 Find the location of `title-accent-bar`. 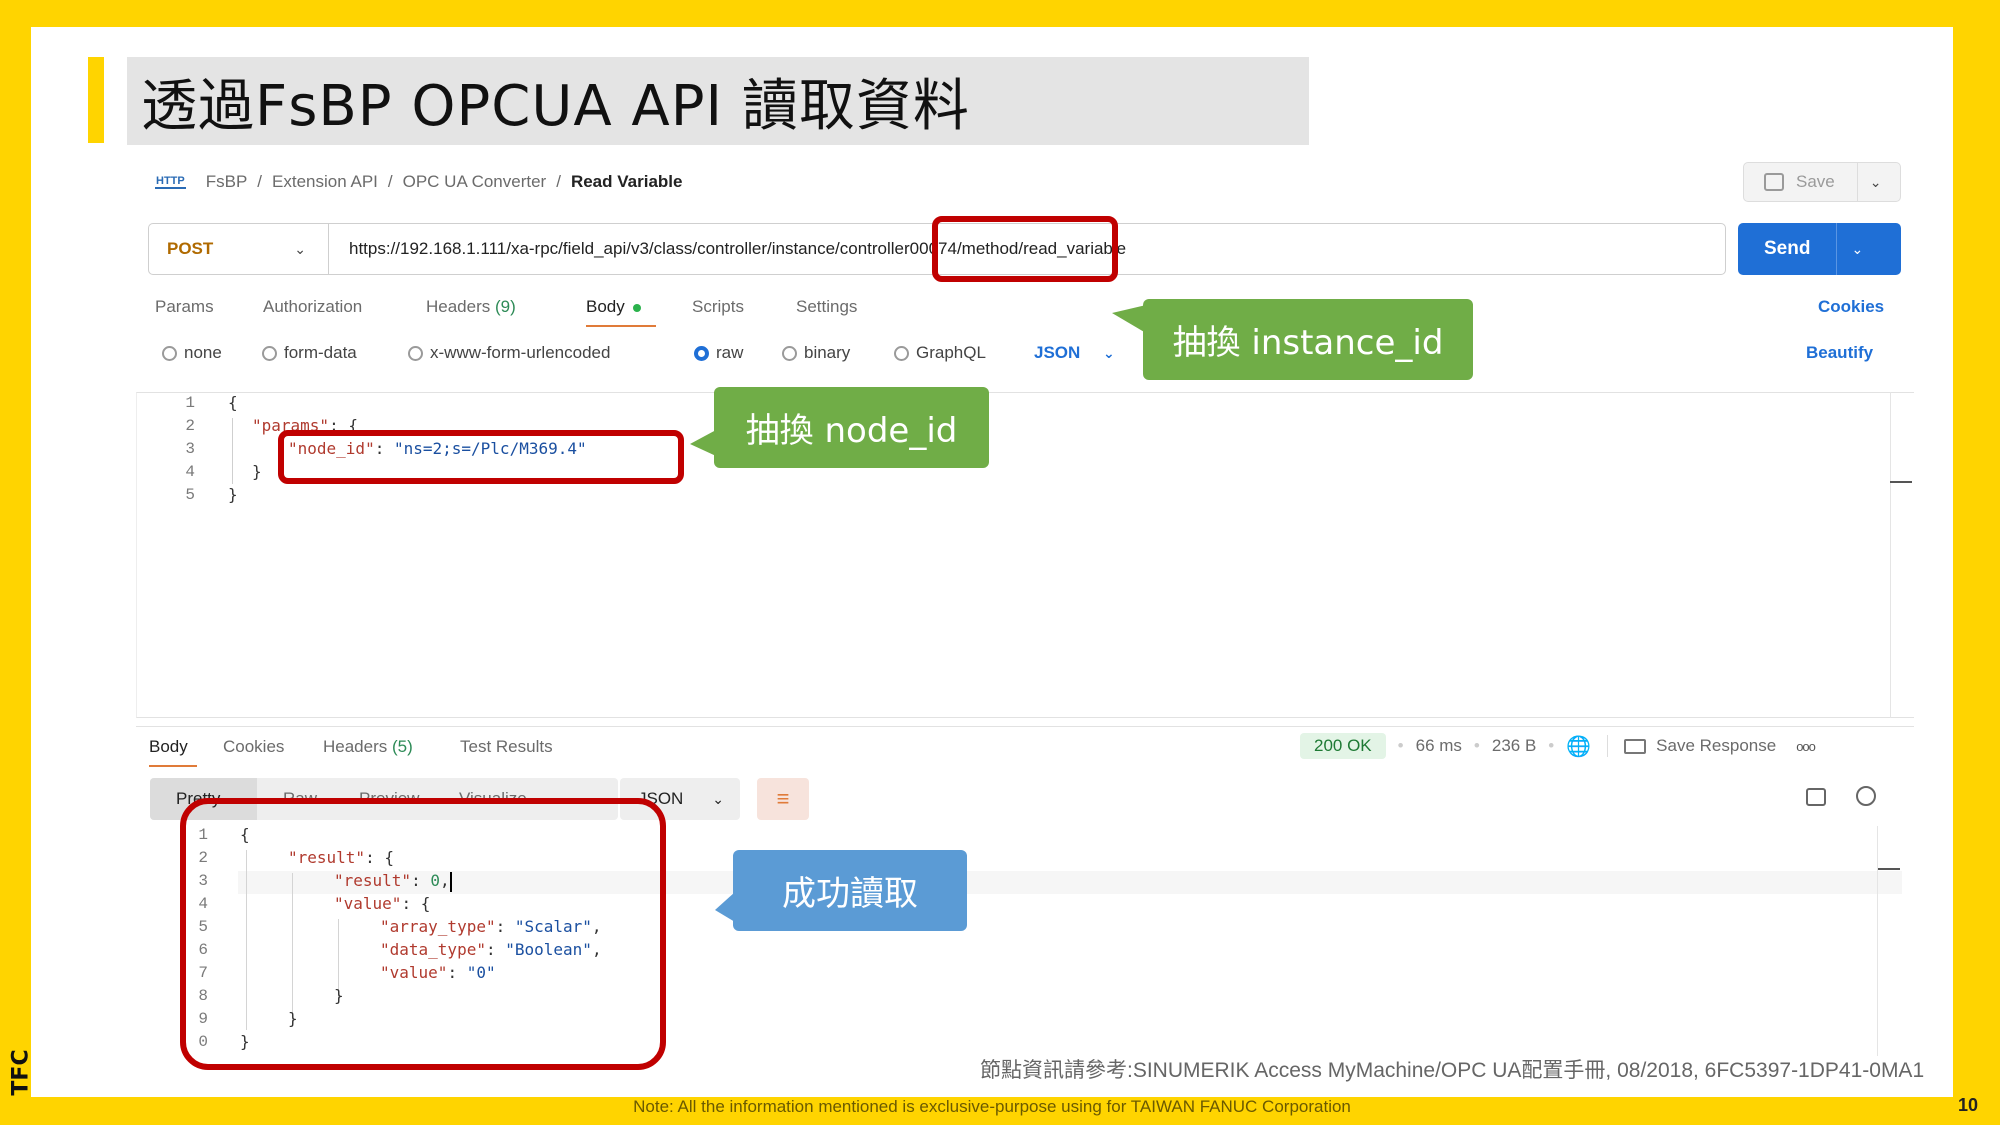

title-accent-bar is located at coordinates (96, 100).